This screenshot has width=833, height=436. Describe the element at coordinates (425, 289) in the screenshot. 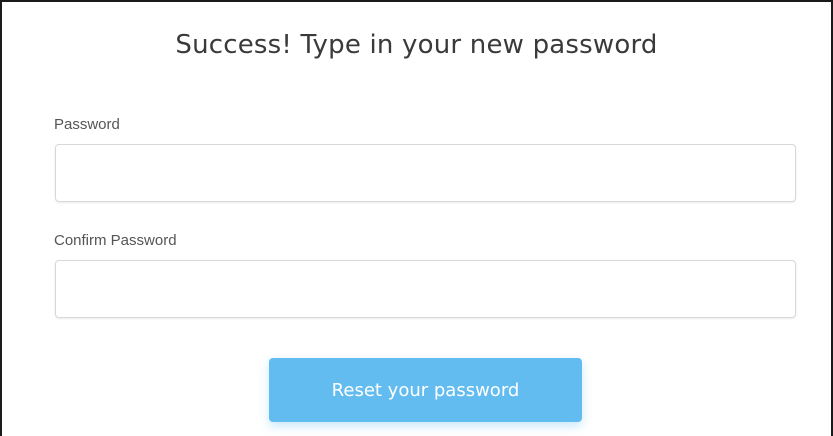

I see `confirm-password-input` at that location.